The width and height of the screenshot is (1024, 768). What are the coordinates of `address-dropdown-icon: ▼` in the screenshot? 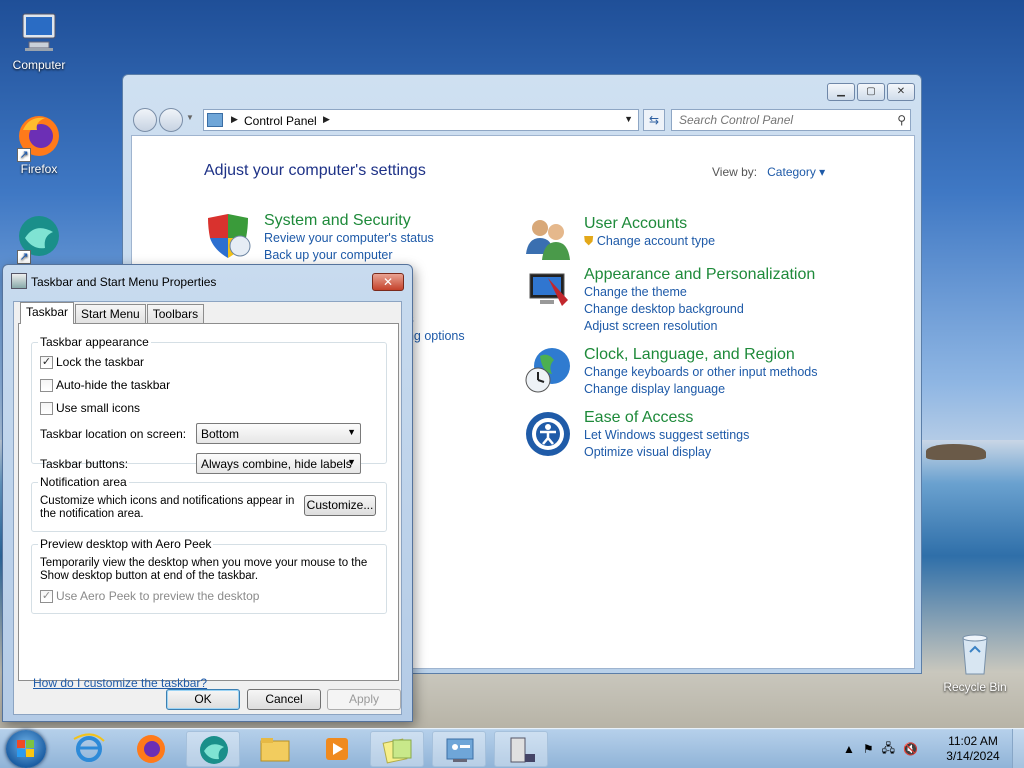 It's located at (628, 119).